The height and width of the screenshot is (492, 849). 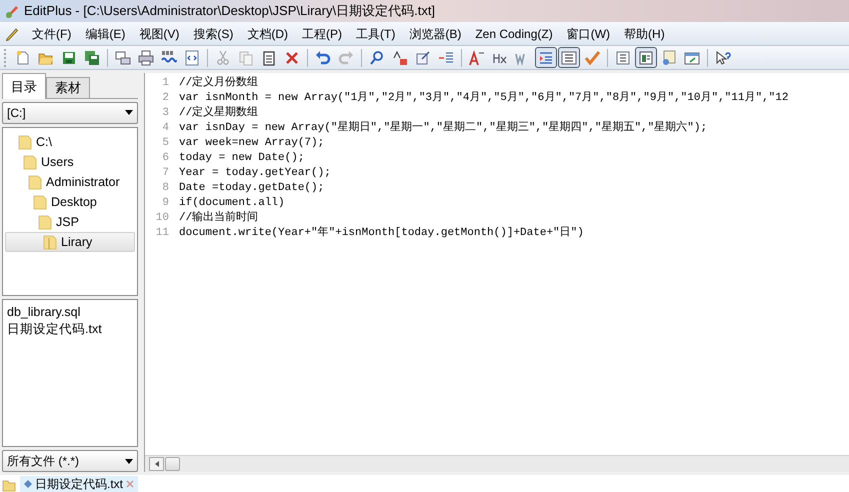 What do you see at coordinates (623, 58) in the screenshot?
I see `list-icon` at bounding box center [623, 58].